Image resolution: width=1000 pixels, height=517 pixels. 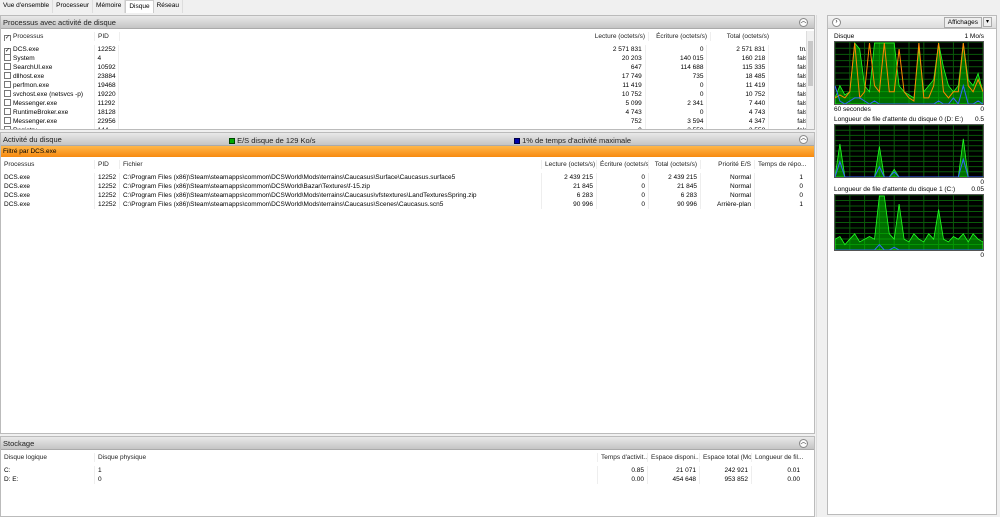 What do you see at coordinates (330, 164) in the screenshot?
I see `column-header: Fichier` at bounding box center [330, 164].